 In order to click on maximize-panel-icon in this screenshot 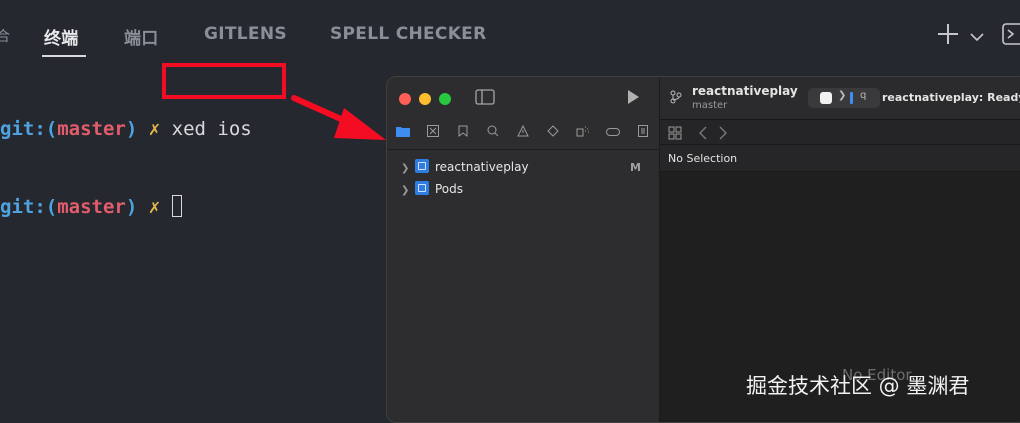, I will do `click(1011, 36)`.